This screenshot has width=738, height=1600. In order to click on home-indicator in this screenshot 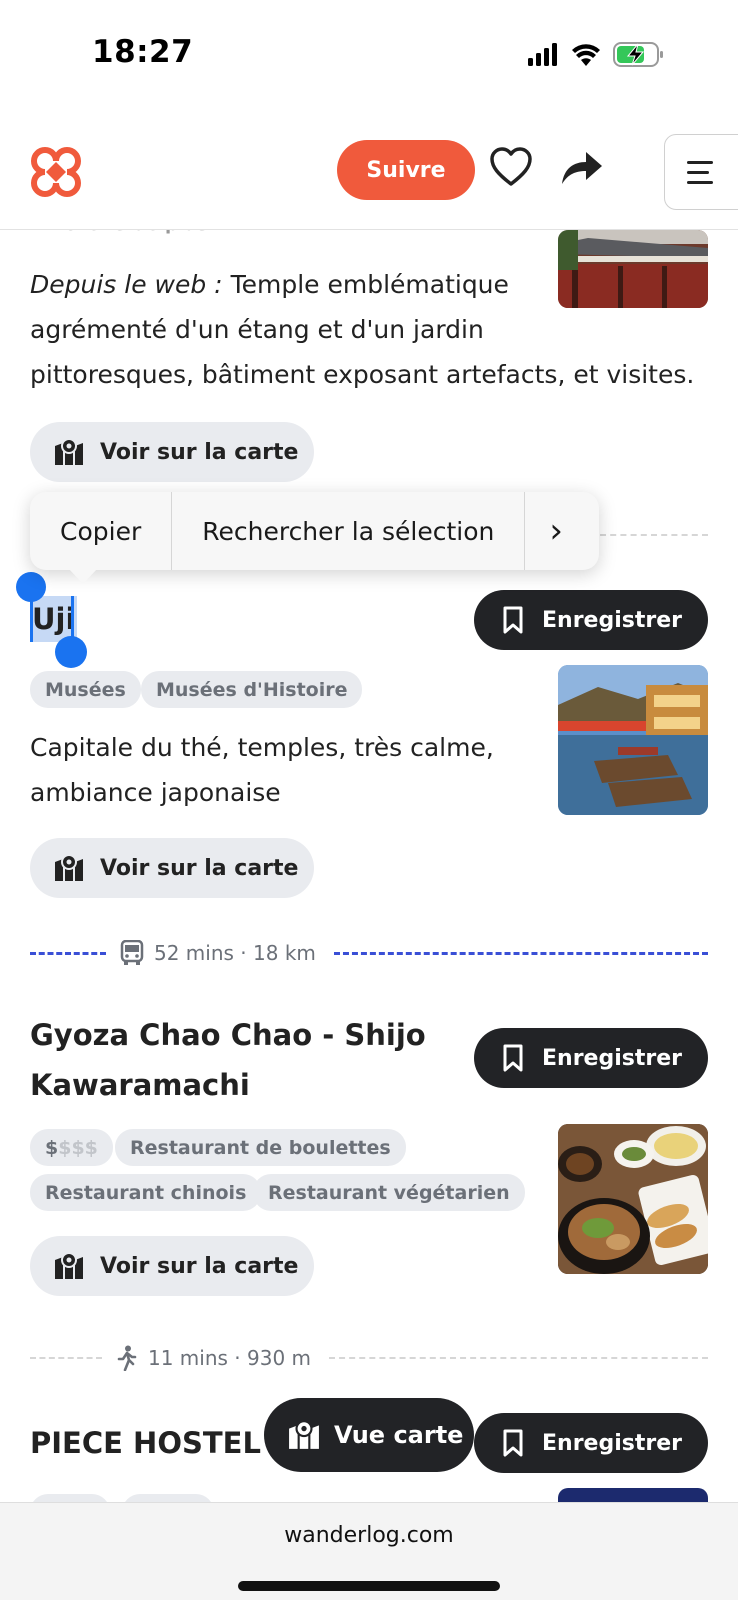, I will do `click(369, 1586)`.